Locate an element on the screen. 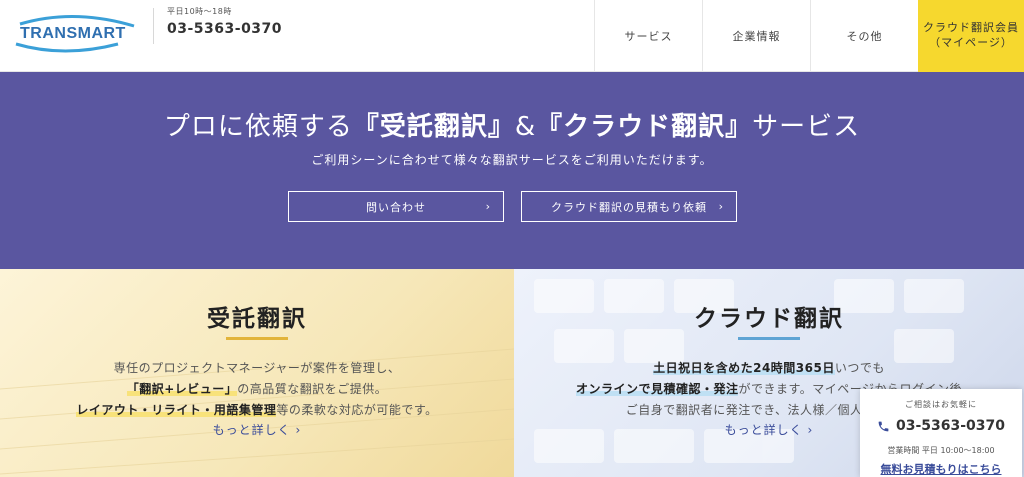 This screenshot has height=477, width=1024. hero-title-prefix: プロに依頼する is located at coordinates (258, 127).